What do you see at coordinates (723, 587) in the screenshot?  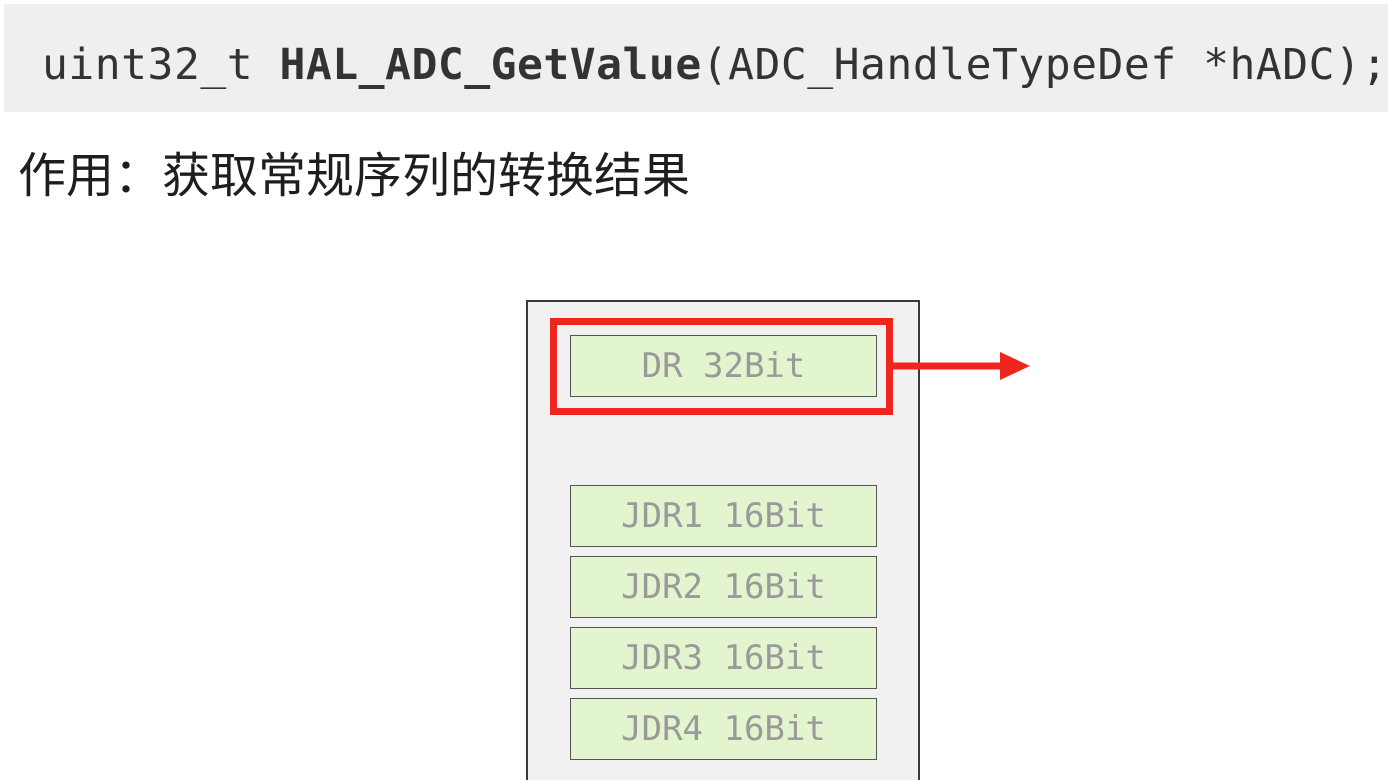 I see `register-jdr2: JDR2 16Bit` at bounding box center [723, 587].